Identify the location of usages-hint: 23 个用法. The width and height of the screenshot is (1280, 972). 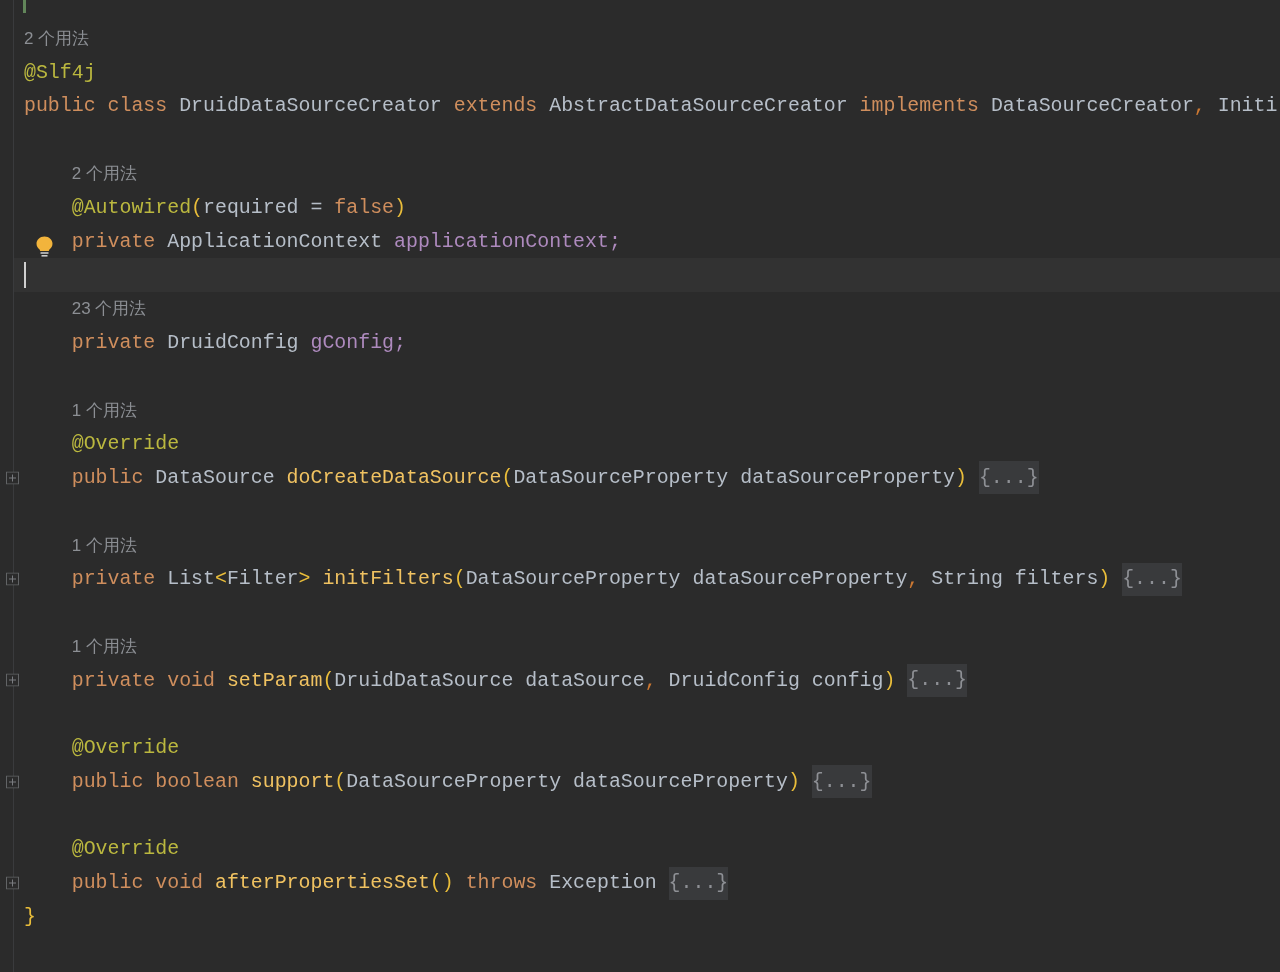
(109, 309).